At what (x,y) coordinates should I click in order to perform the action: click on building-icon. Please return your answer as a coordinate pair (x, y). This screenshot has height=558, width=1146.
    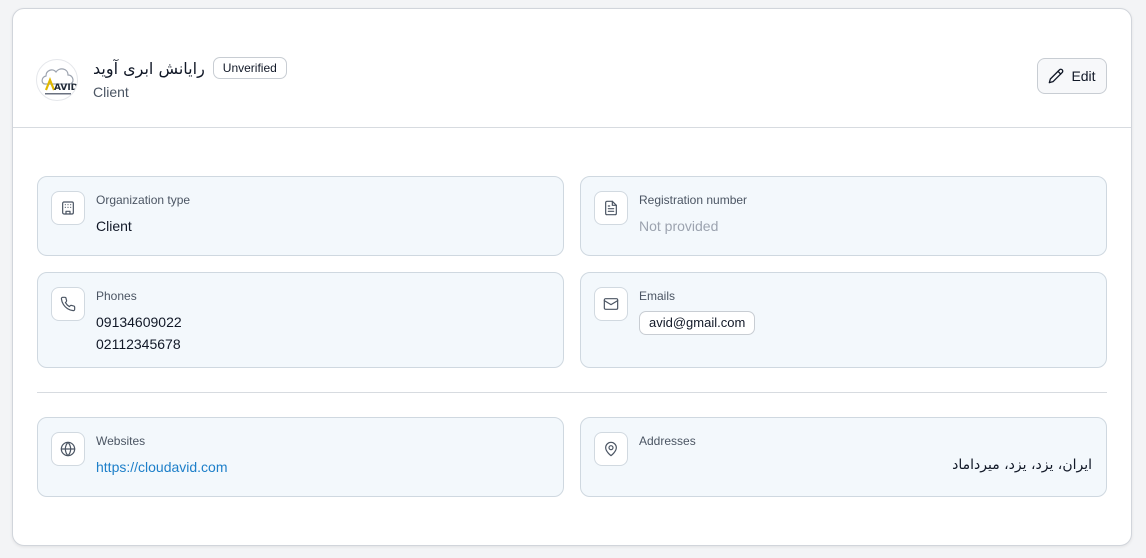
    Looking at the image, I should click on (68, 208).